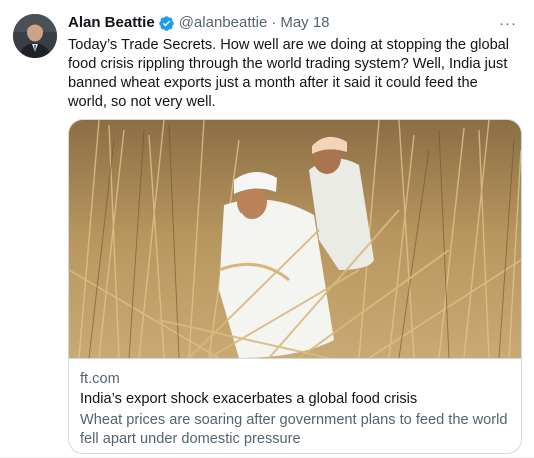 The image size is (534, 458). What do you see at coordinates (166, 23) in the screenshot?
I see `verified-badge-icon` at bounding box center [166, 23].